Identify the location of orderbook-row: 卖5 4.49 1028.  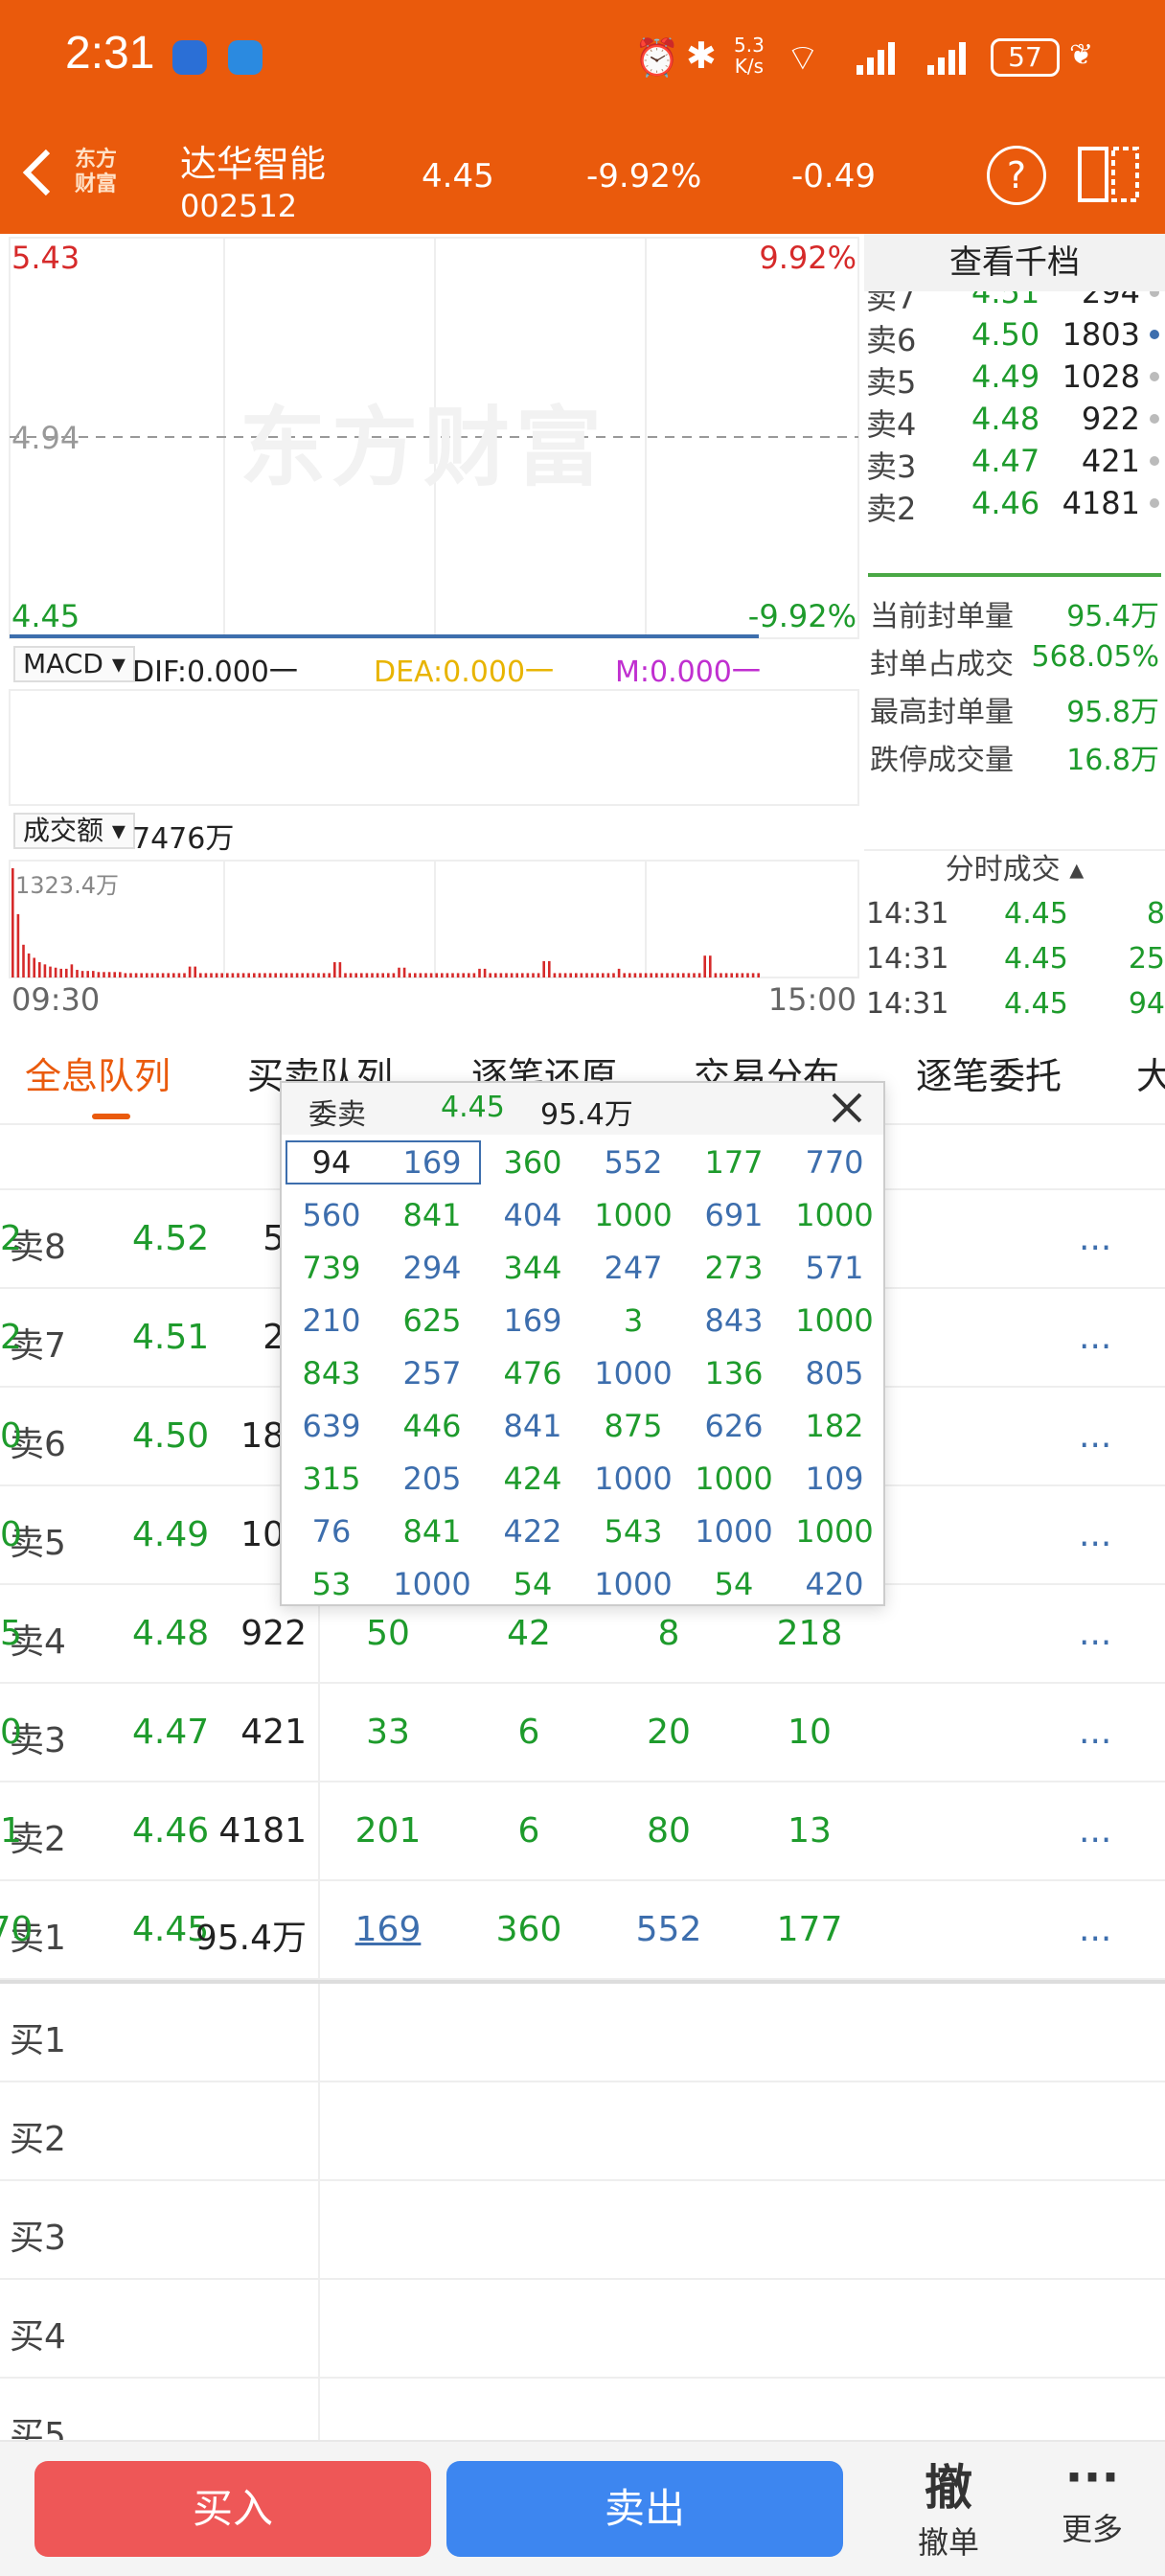
(1015, 378).